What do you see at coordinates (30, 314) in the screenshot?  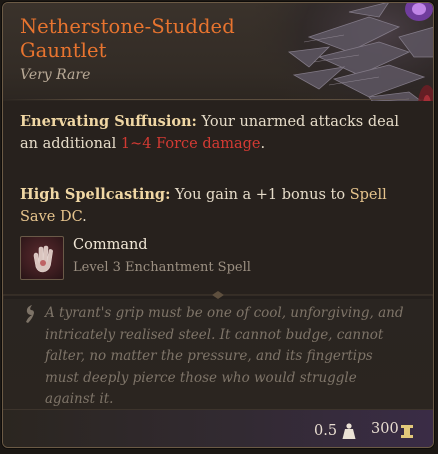 I see `quote-icon` at bounding box center [30, 314].